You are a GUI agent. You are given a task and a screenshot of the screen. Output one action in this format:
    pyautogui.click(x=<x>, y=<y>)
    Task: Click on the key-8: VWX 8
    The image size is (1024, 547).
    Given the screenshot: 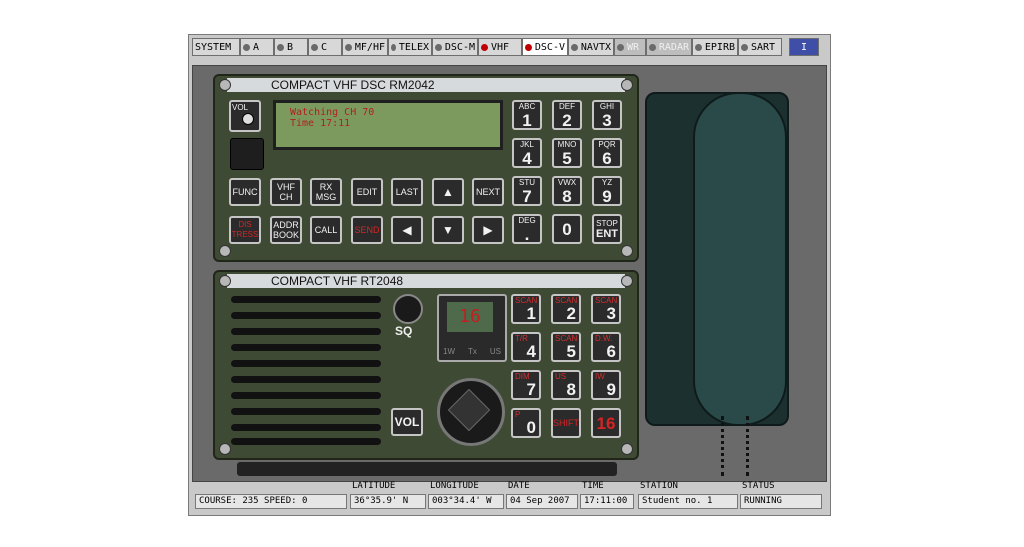 What is the action you would take?
    pyautogui.click(x=567, y=191)
    